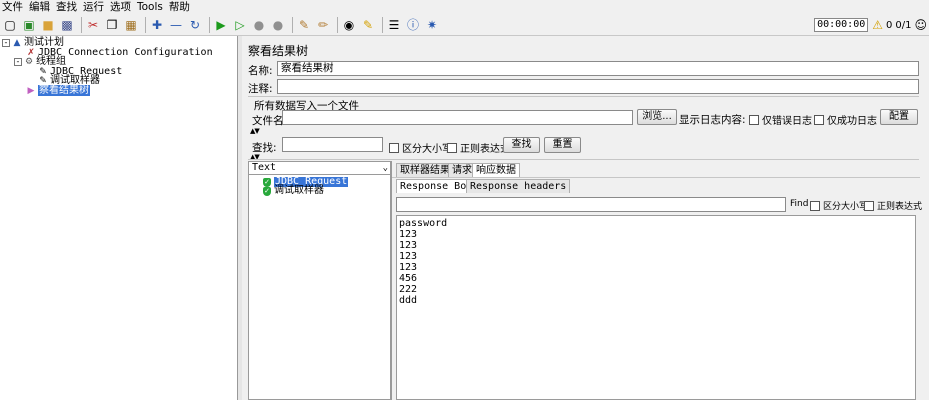 The height and width of the screenshot is (400, 929). I want to click on help-icon: ⓘ, so click(413, 25).